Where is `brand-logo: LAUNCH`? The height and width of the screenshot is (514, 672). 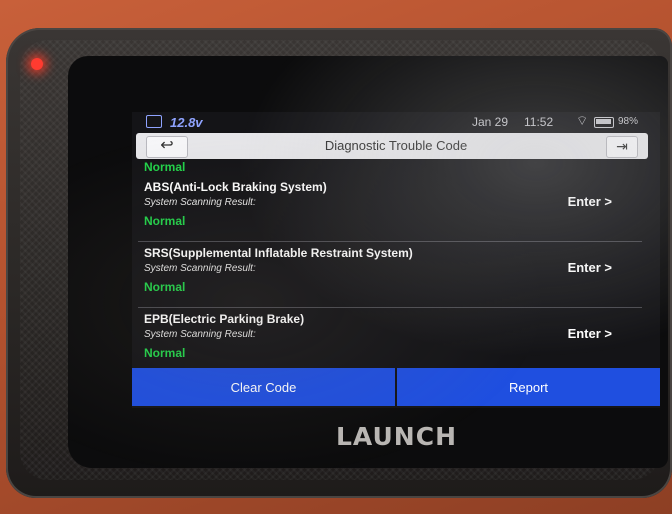 brand-logo: LAUNCH is located at coordinates (397, 436).